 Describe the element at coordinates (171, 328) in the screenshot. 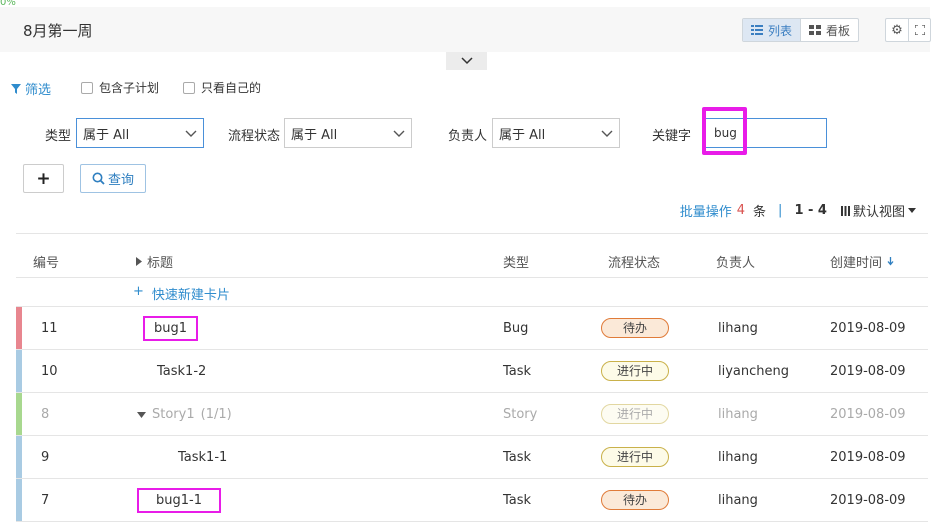

I see `row-title-text: bug1` at that location.